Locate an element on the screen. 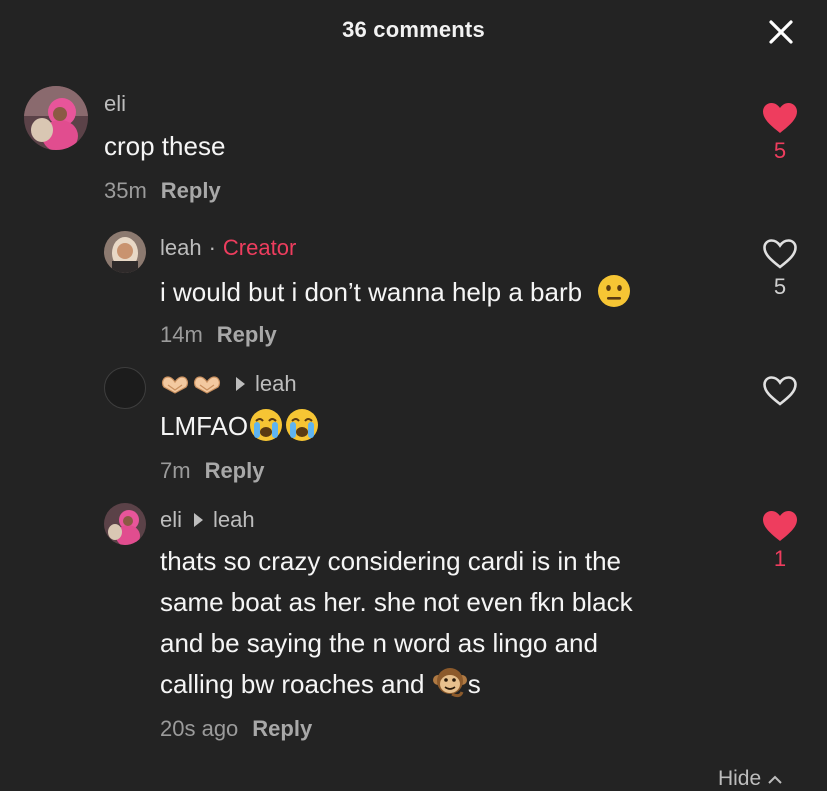 This screenshot has height=791, width=827. comment-username-row: eli leah is located at coordinates (207, 520).